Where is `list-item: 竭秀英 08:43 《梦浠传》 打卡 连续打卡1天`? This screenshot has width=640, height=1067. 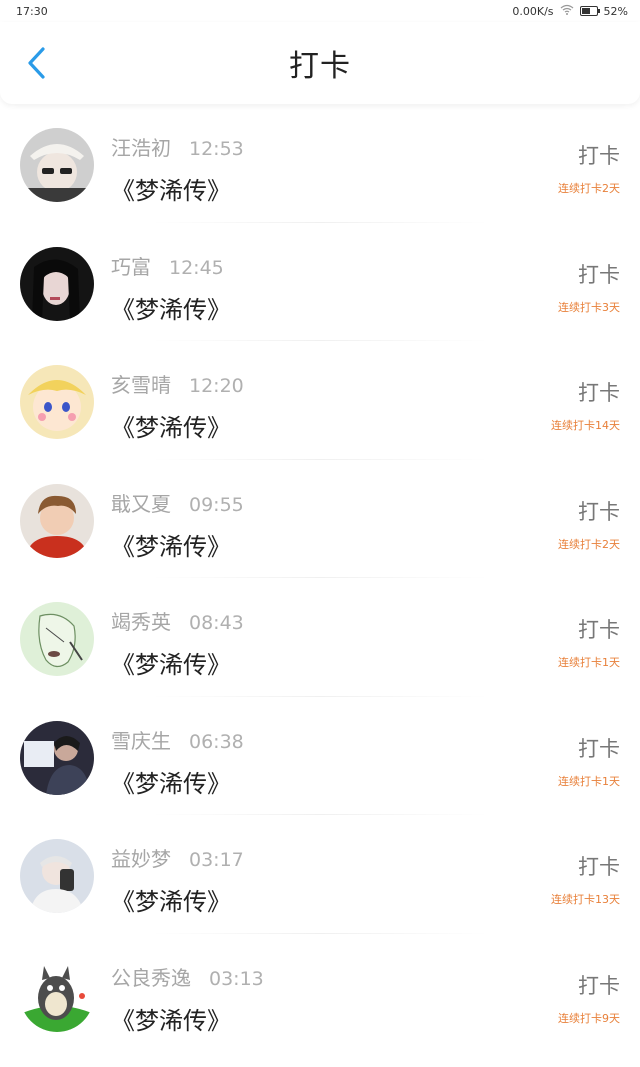
list-item: 竭秀英 08:43 《梦浠传》 打卡 连续打卡1天 is located at coordinates (320, 637).